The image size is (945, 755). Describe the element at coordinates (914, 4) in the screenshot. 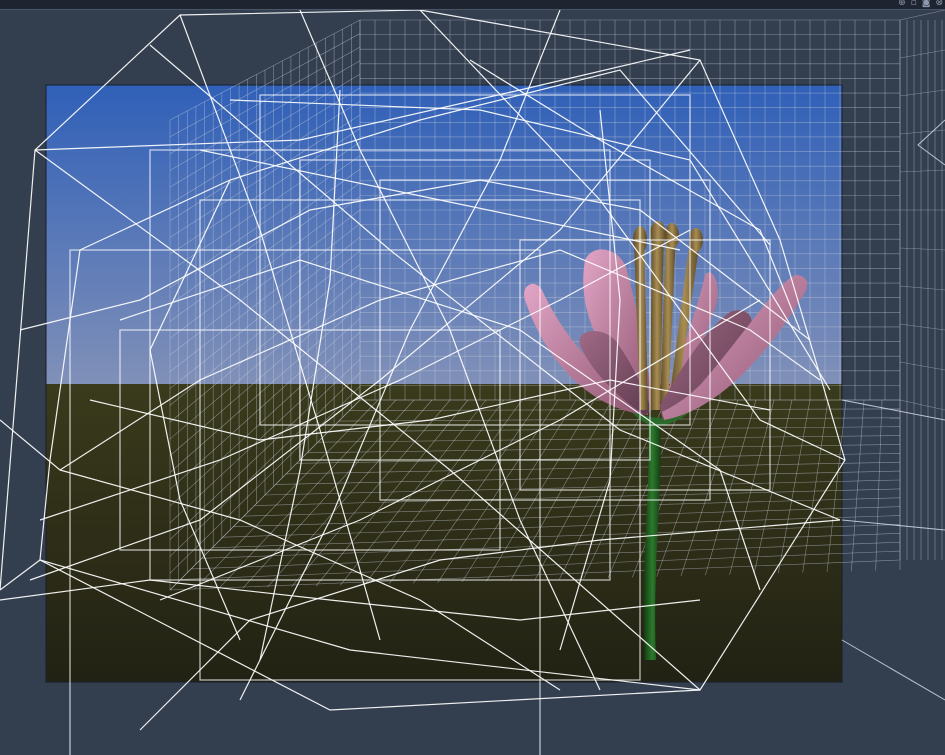

I see `restore-icon: ▫` at that location.